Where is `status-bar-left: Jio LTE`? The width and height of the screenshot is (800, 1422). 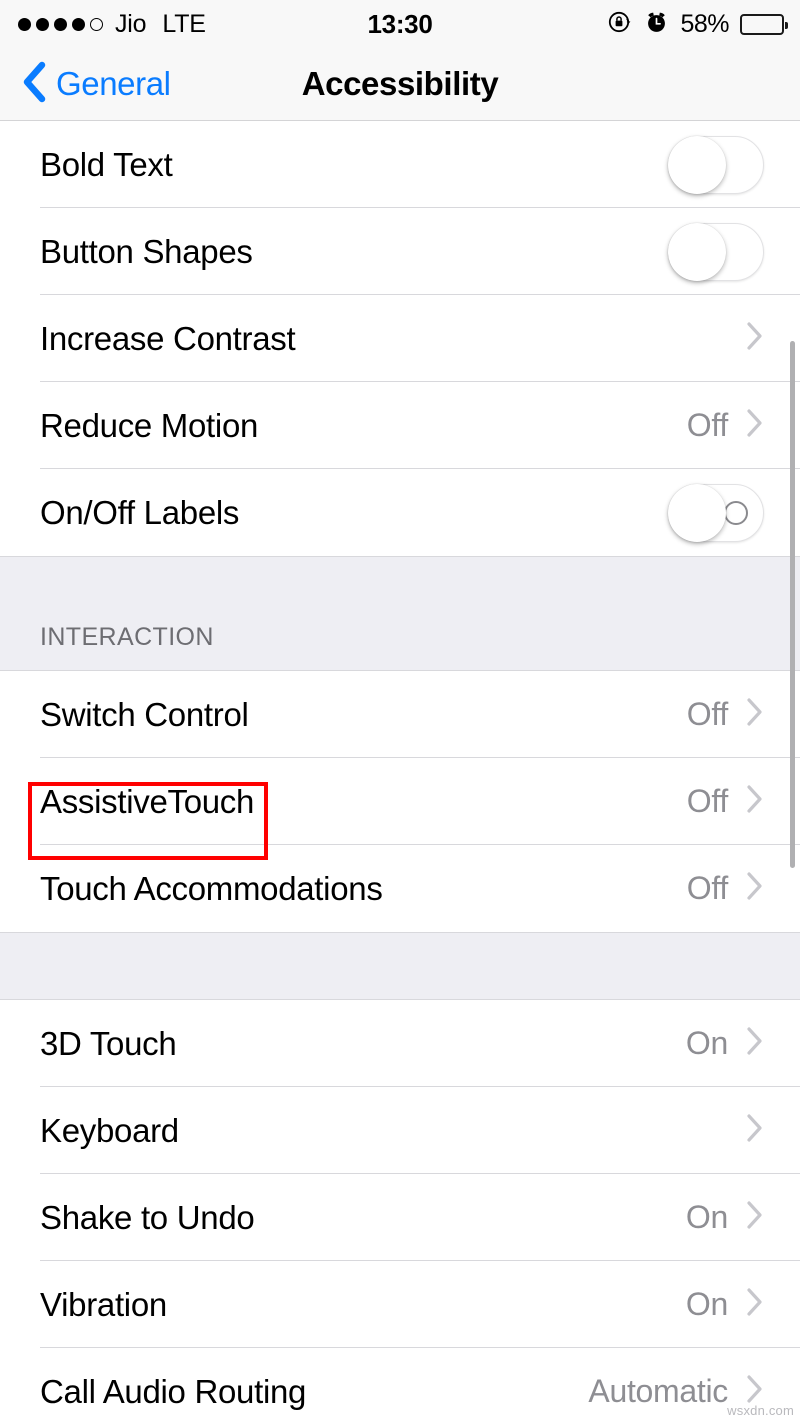
status-bar-left: Jio LTE is located at coordinates (112, 24).